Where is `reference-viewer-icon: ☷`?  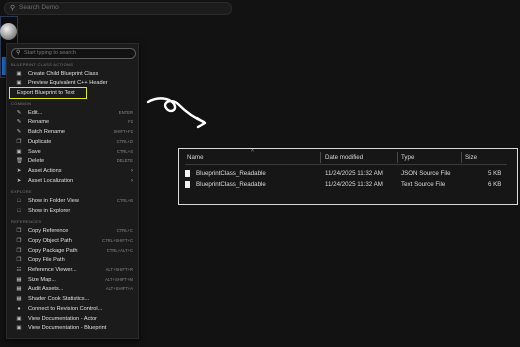
reference-viewer-icon: ☷ is located at coordinates (19, 270).